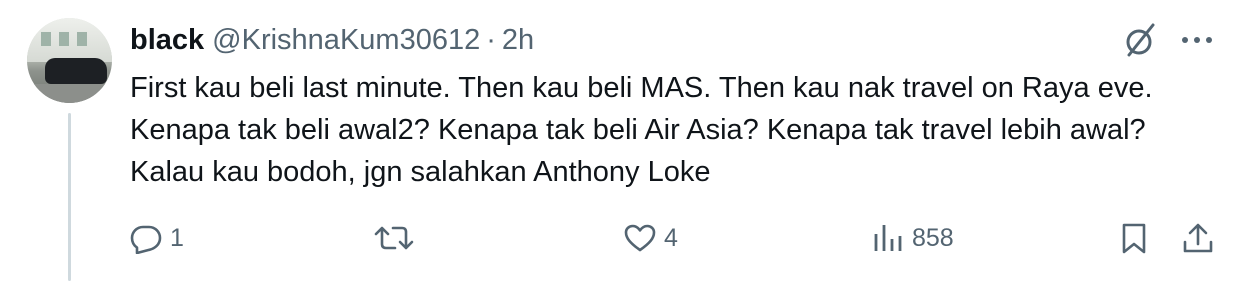 The width and height of the screenshot is (1253, 281). I want to click on tweet-header: black @KrishnaKum30612 · 2h, so click(332, 40).